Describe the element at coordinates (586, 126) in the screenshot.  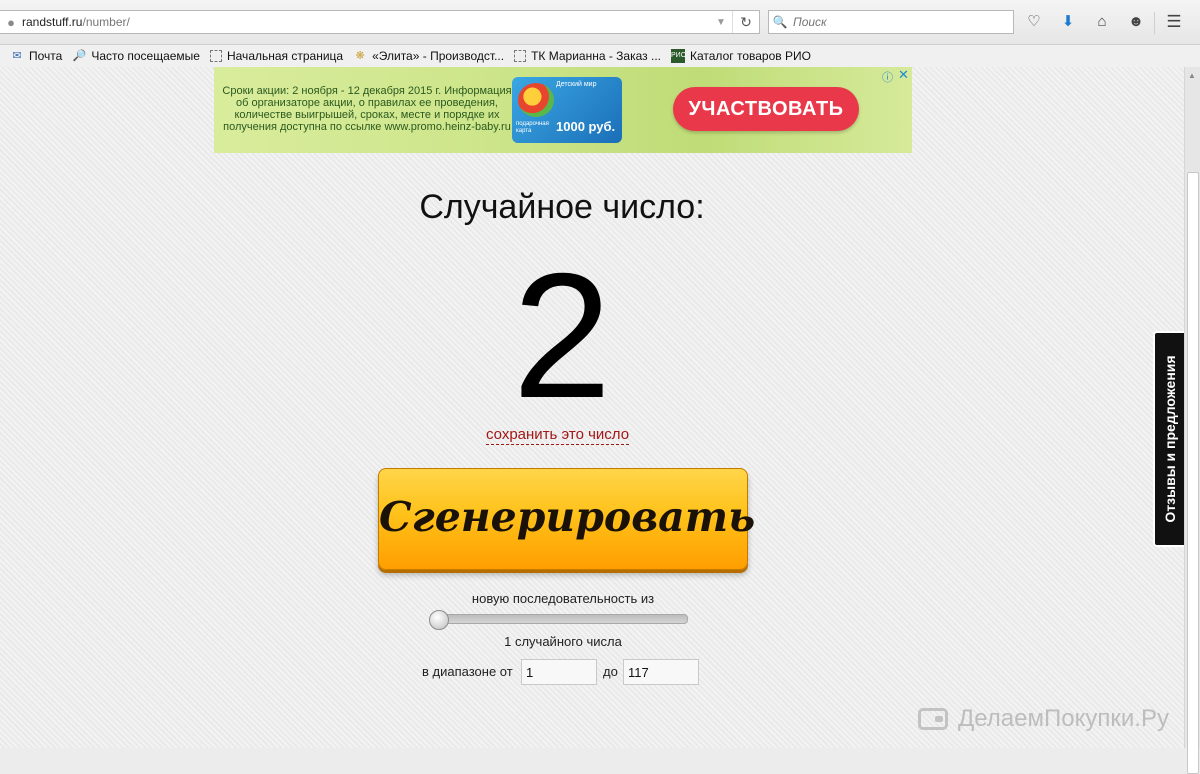
I see `card-amount: 1000 руб.` at that location.